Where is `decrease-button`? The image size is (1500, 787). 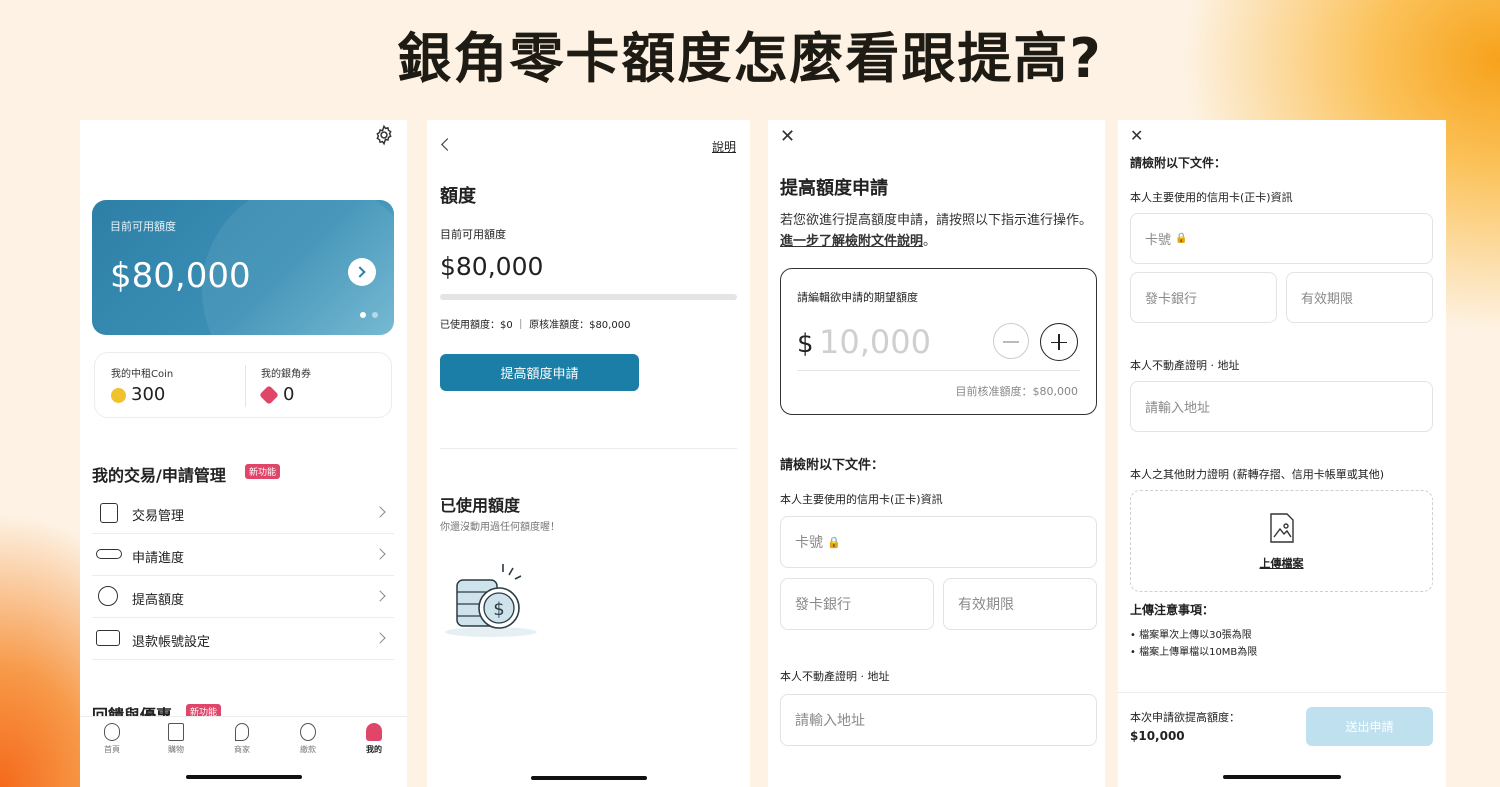
decrease-button is located at coordinates (1011, 341).